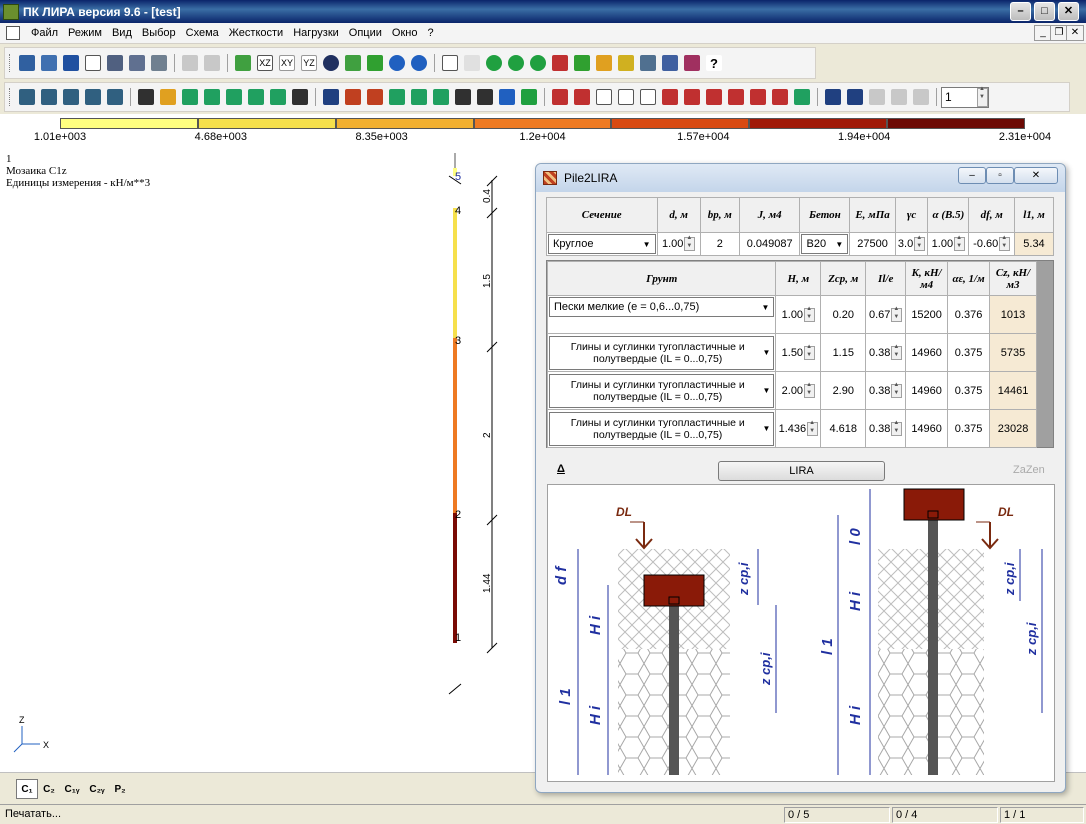  What do you see at coordinates (71, 63) in the screenshot?
I see `save-icon` at bounding box center [71, 63].